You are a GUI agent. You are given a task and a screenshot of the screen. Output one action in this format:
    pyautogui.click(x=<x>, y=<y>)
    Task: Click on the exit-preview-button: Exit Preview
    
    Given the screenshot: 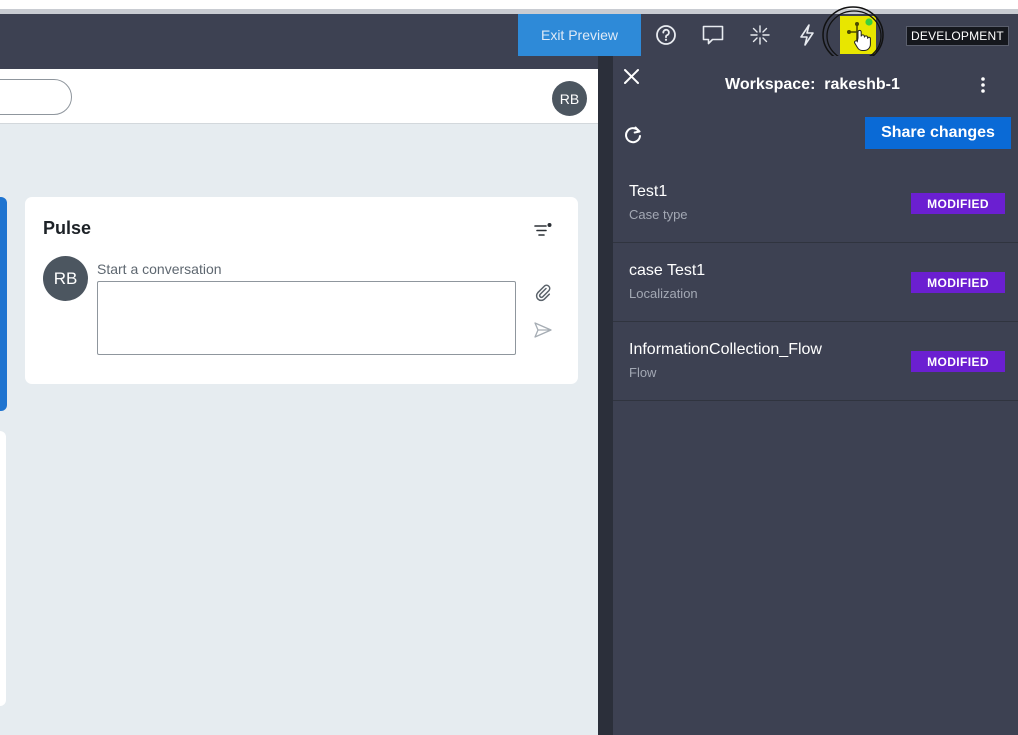 What is the action you would take?
    pyautogui.click(x=579, y=35)
    